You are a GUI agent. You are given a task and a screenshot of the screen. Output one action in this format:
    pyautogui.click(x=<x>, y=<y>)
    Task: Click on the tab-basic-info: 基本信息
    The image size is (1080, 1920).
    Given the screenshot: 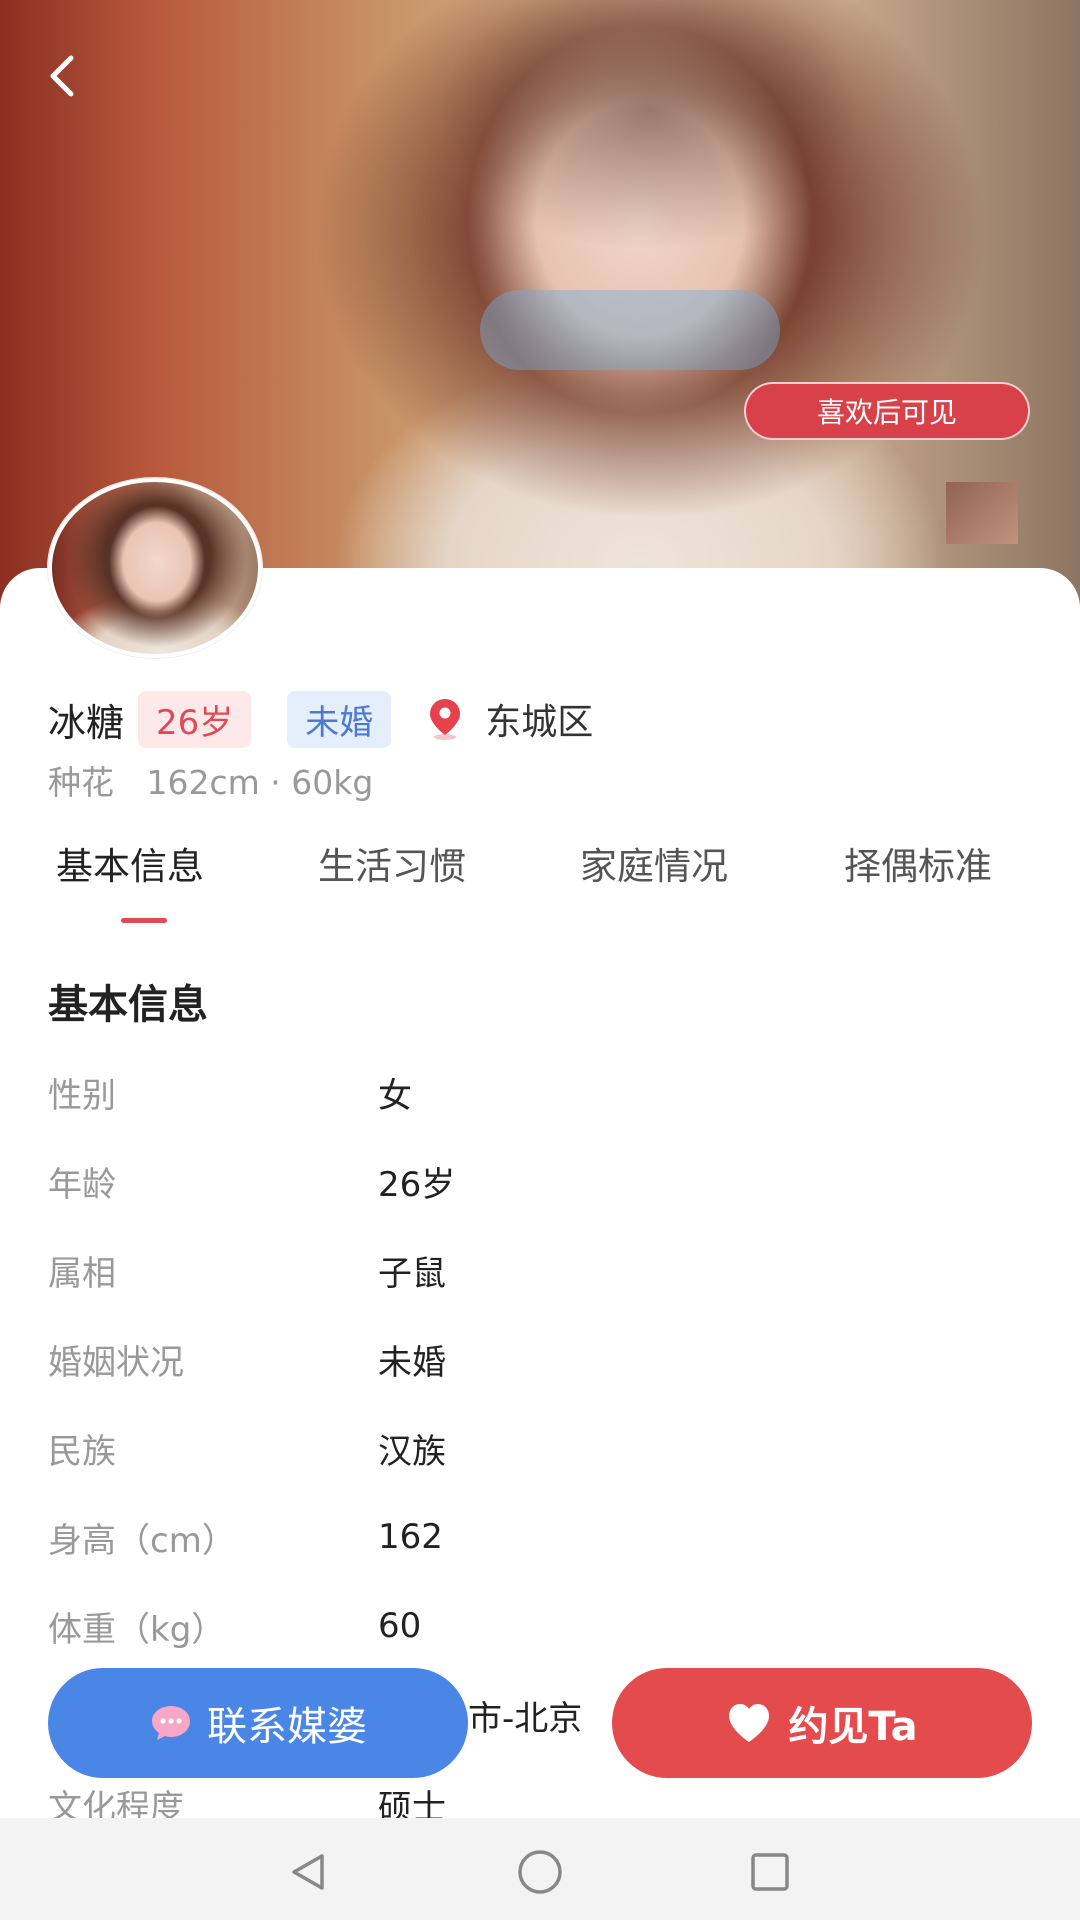 What is the action you would take?
    pyautogui.click(x=130, y=863)
    